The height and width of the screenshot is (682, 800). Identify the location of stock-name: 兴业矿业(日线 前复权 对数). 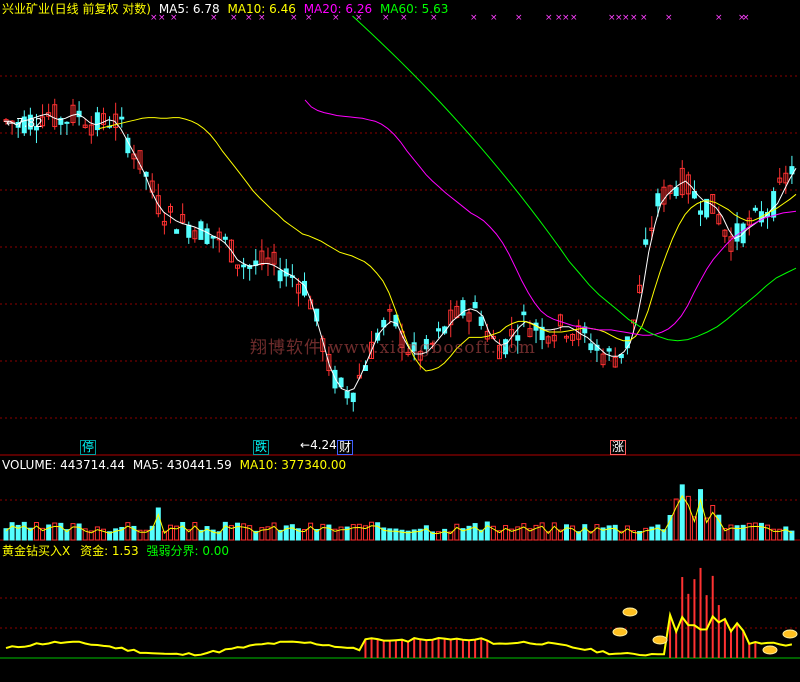
(76, 9).